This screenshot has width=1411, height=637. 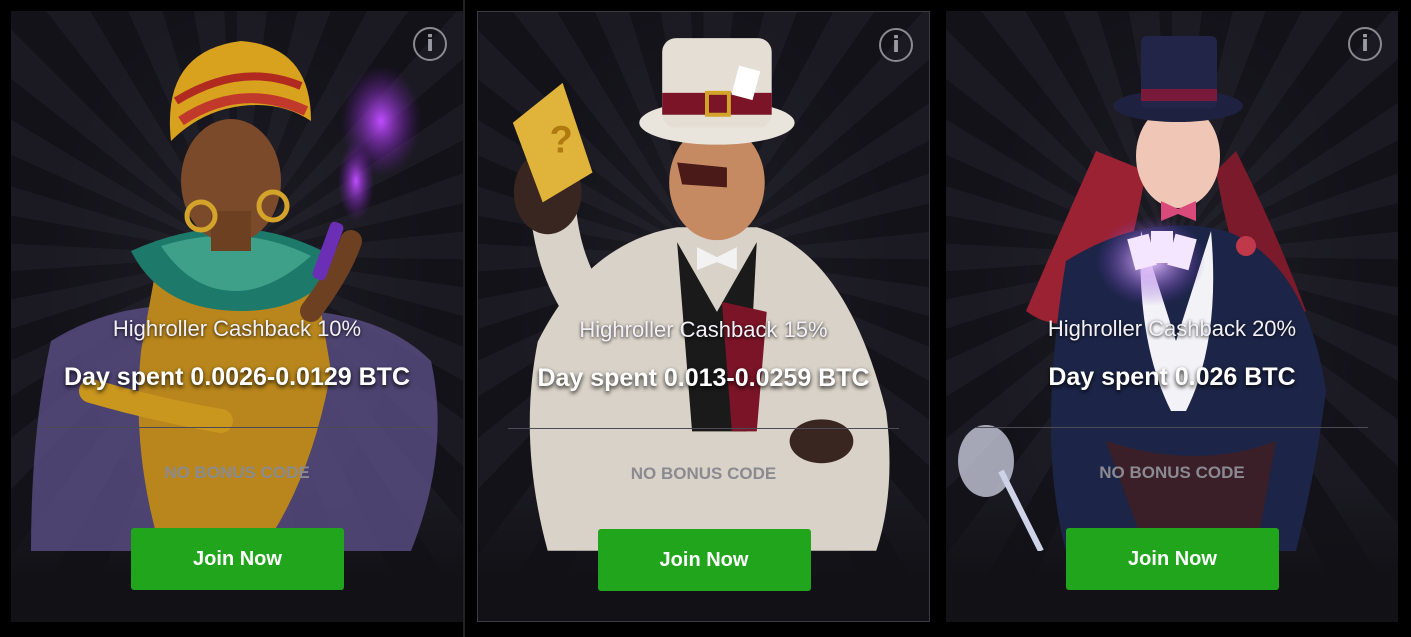 What do you see at coordinates (464, 318) in the screenshot?
I see `card-divider` at bounding box center [464, 318].